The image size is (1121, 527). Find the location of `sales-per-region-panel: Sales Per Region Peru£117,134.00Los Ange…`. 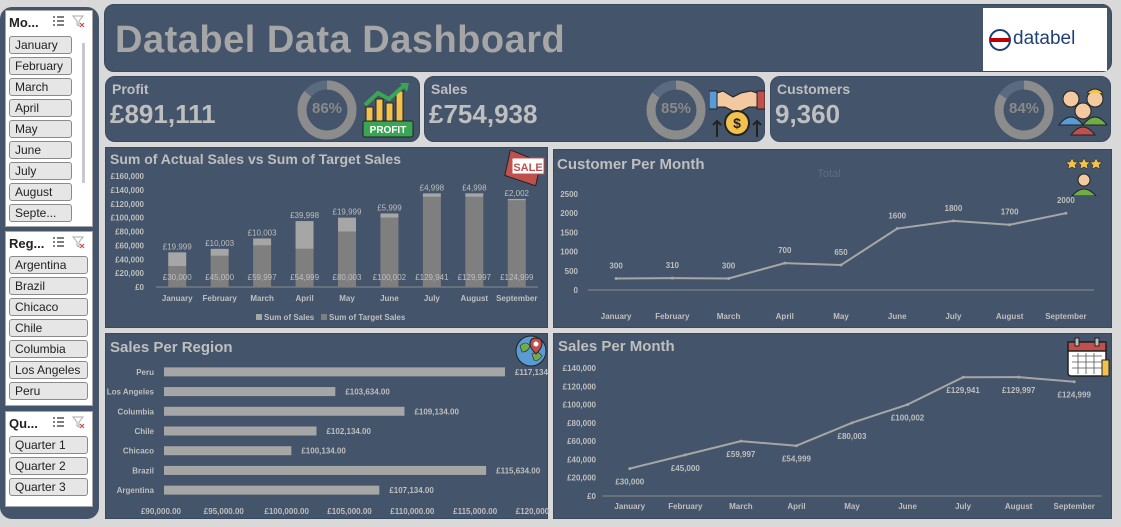

sales-per-region-panel: Sales Per Region Peru£117,134.00Los Ange… is located at coordinates (327, 426).